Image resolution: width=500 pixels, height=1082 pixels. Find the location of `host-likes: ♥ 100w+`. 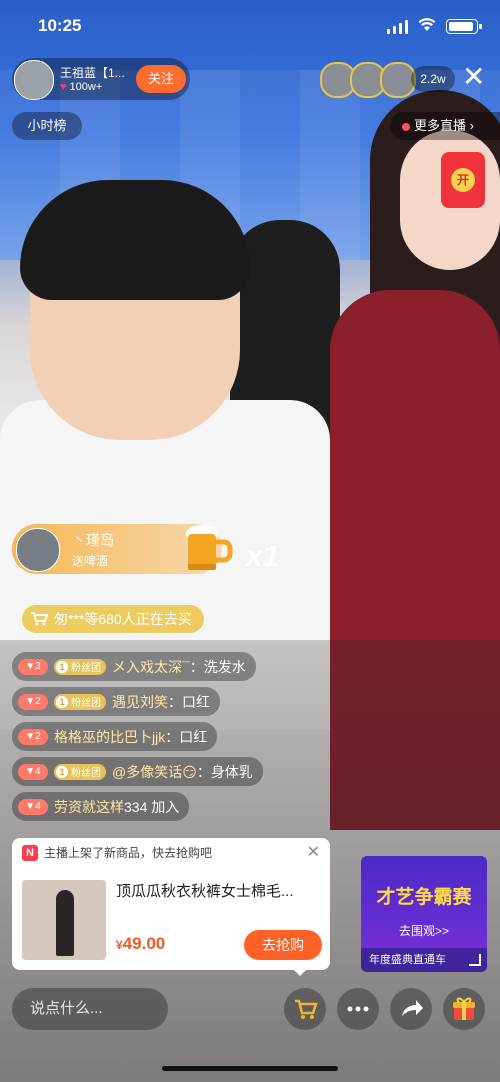

host-likes: ♥ 100w+ is located at coordinates (81, 87).